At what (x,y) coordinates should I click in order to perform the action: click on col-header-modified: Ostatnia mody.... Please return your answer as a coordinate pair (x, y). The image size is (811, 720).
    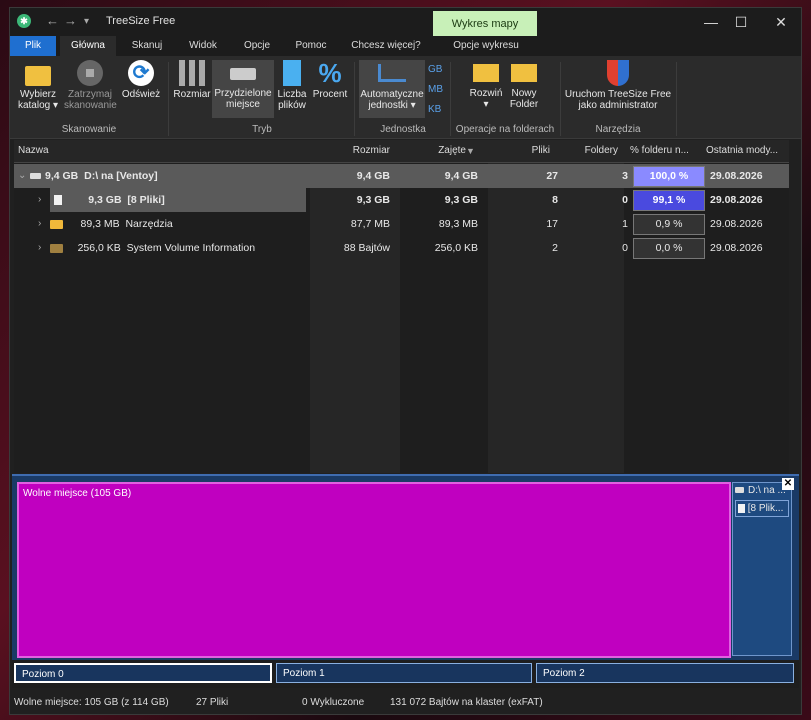
    Looking at the image, I should click on (742, 151).